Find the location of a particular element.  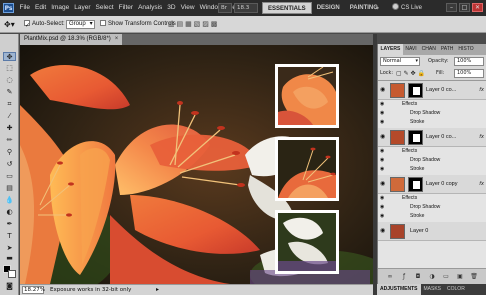

blend-mode-dropdown: Normal is located at coordinates (400, 61).